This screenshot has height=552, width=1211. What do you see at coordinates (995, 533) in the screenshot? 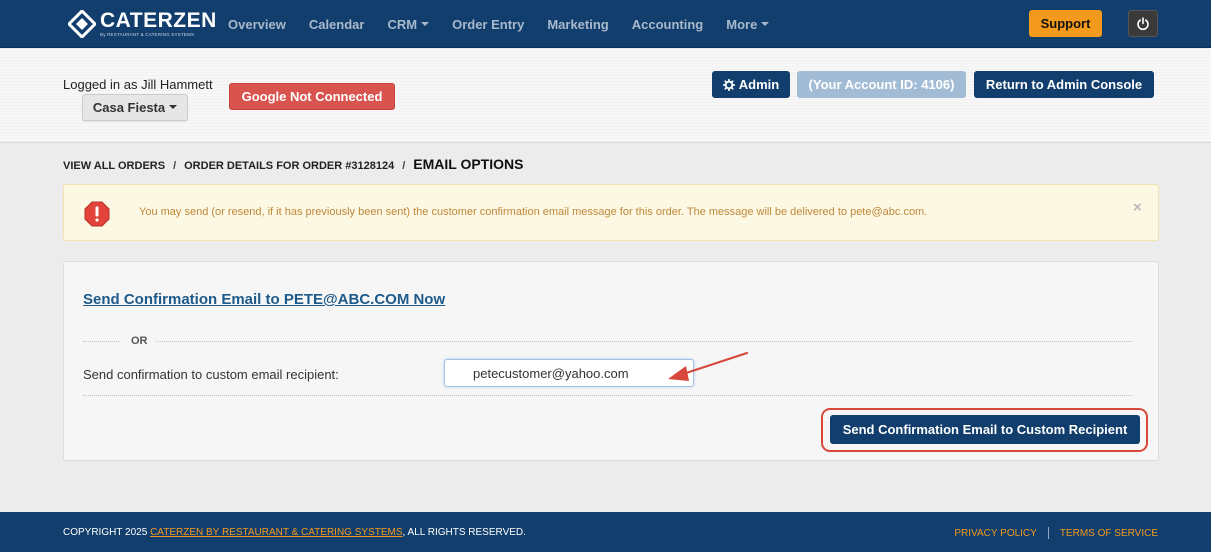
I see `privacy-policy-link: PRIVACY POLICY` at bounding box center [995, 533].